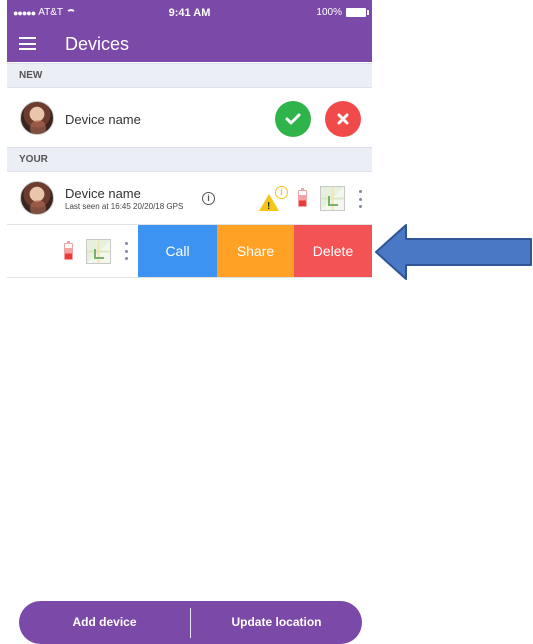 Image resolution: width=533 pixels, height=644 pixels. I want to click on bottom-bar-separator, so click(190, 622).